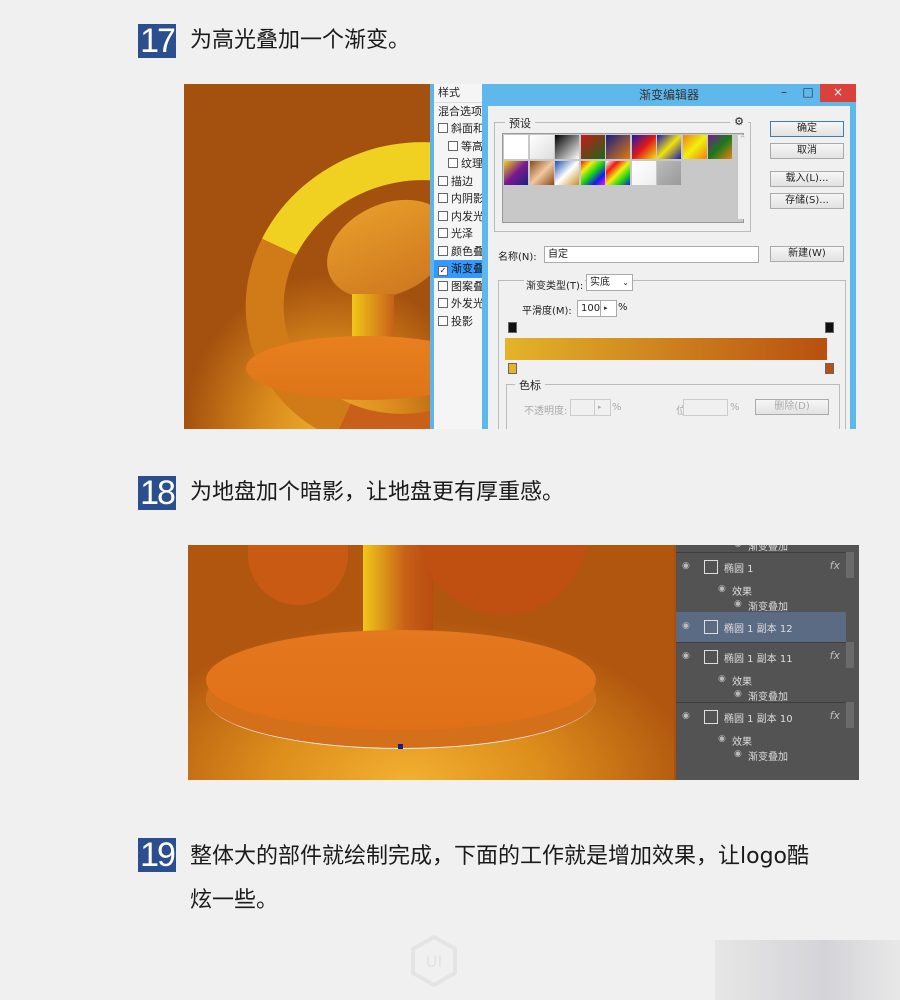 This screenshot has width=900, height=1000. I want to click on checkbox-checked-icon: ✓, so click(443, 271).